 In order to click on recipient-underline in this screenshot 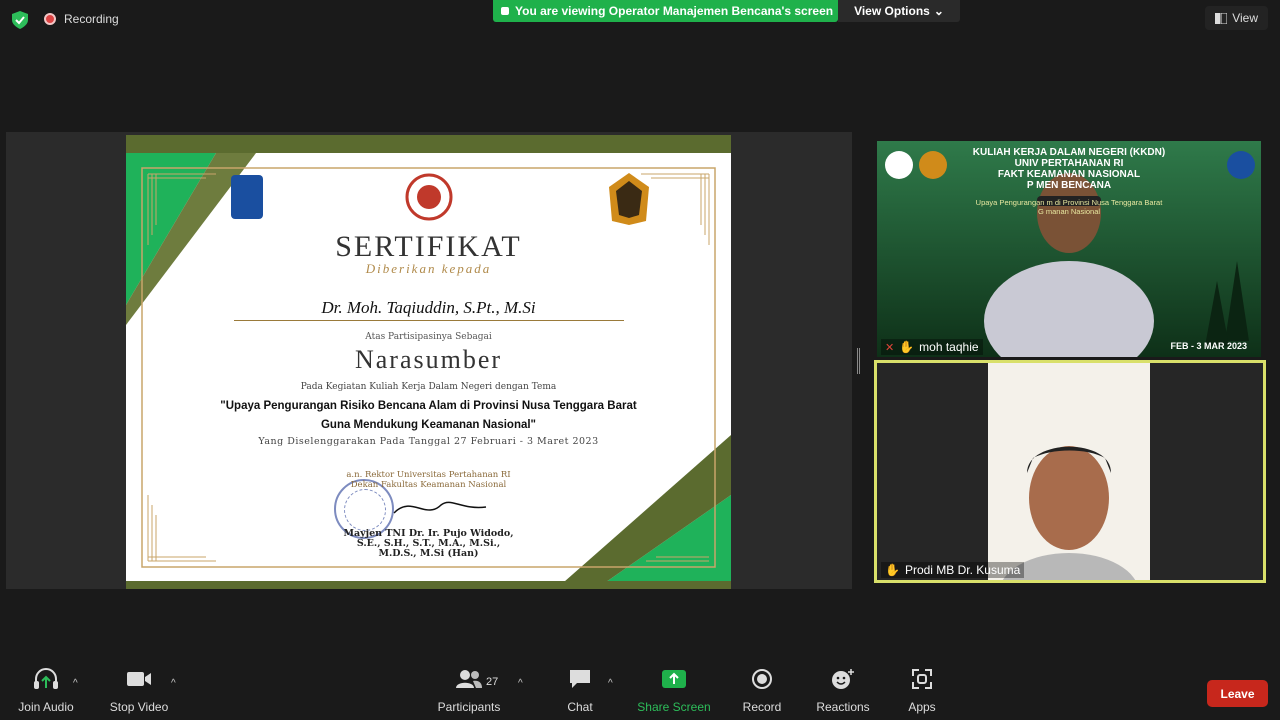, I will do `click(429, 320)`.